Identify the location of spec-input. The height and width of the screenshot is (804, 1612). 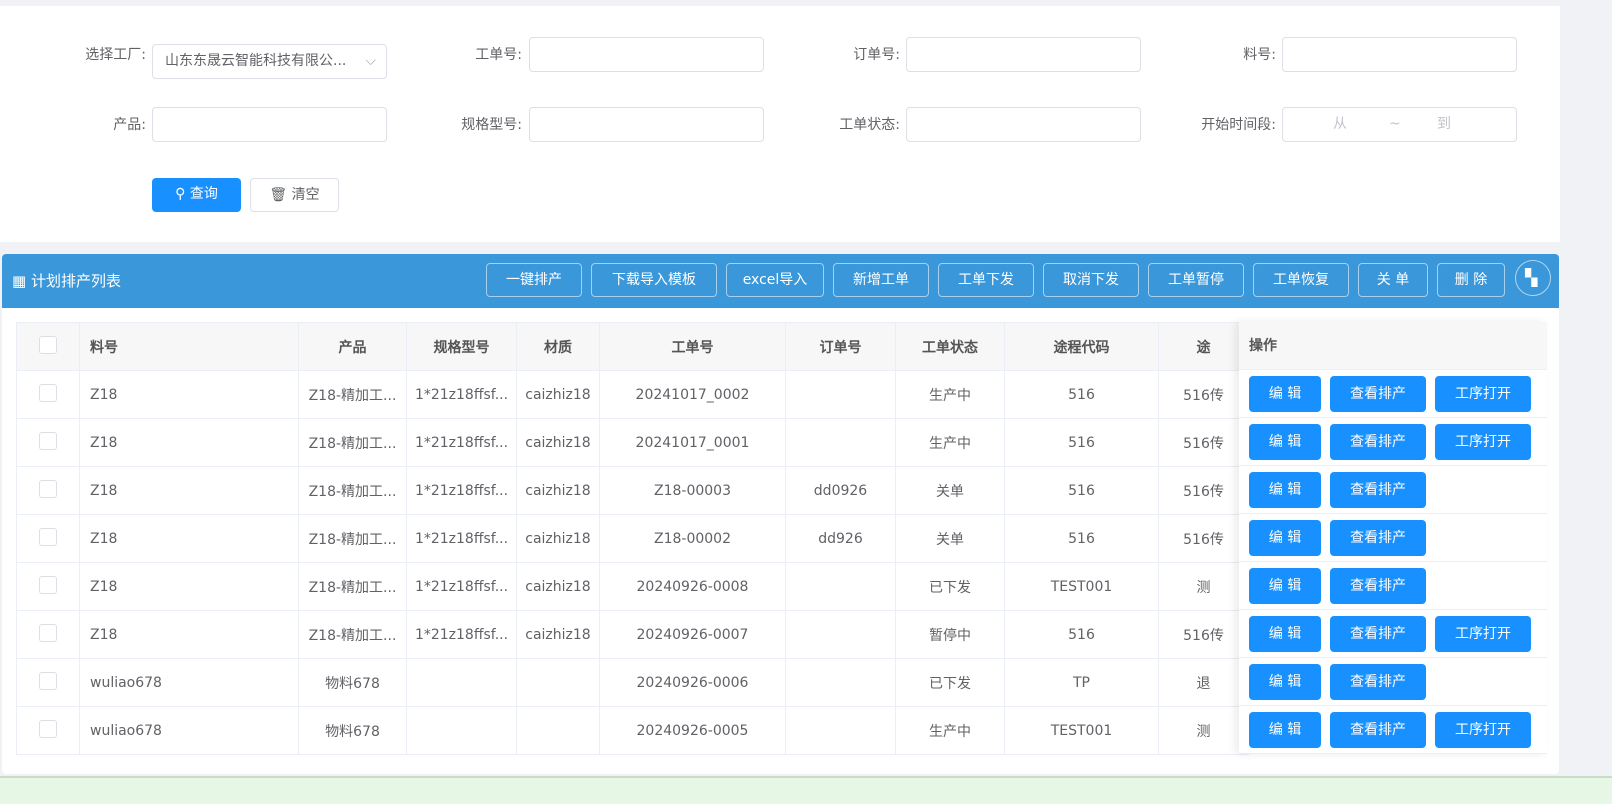
(646, 124).